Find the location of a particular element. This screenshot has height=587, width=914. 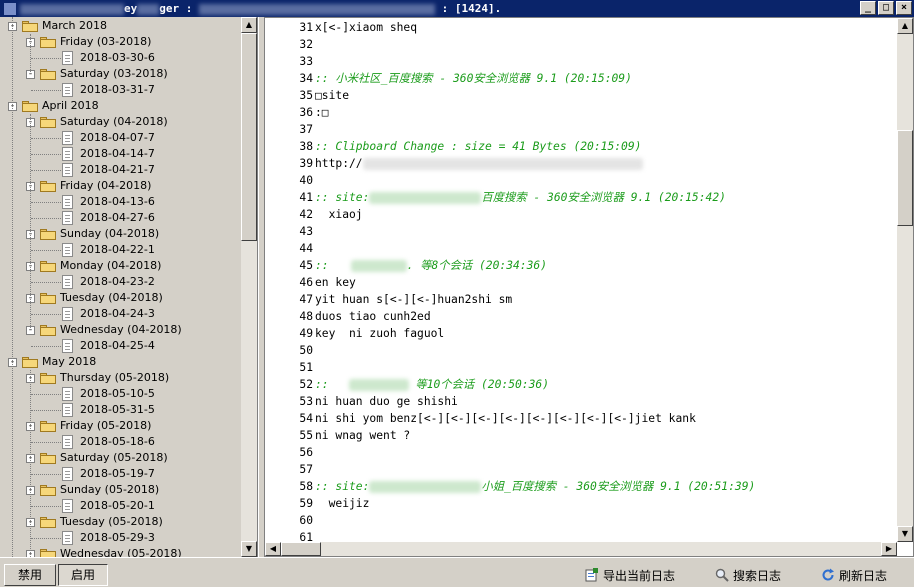

line-text: ni wnag went ? is located at coordinates (363, 435).